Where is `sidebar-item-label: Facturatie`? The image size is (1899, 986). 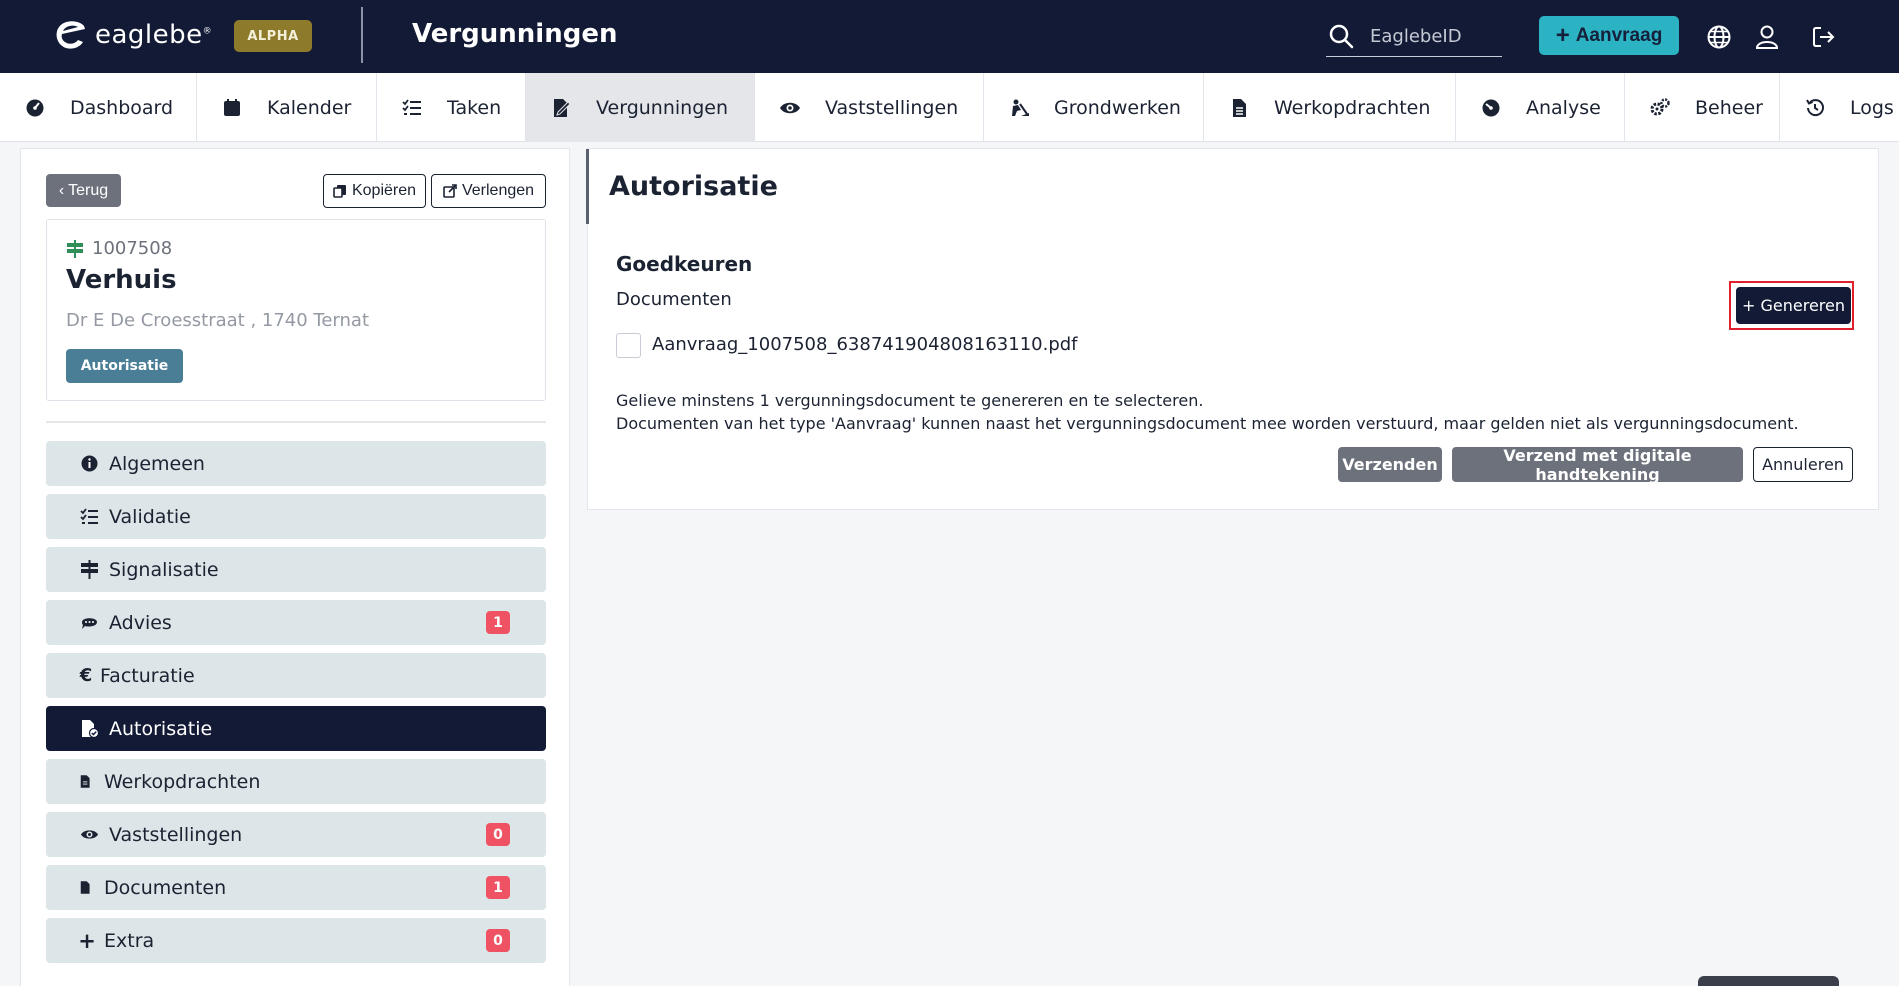 sidebar-item-label: Facturatie is located at coordinates (147, 675).